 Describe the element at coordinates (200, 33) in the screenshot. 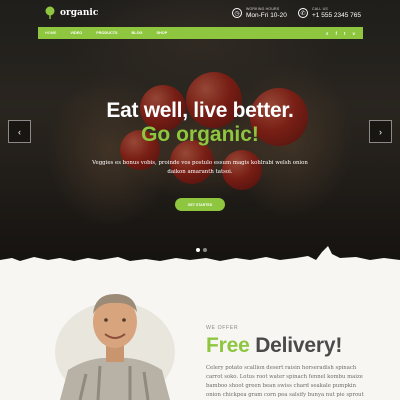

I see `main-nav: HOME VIDEO PRODUCTS BLOG SHOP ⌕ f t v` at that location.